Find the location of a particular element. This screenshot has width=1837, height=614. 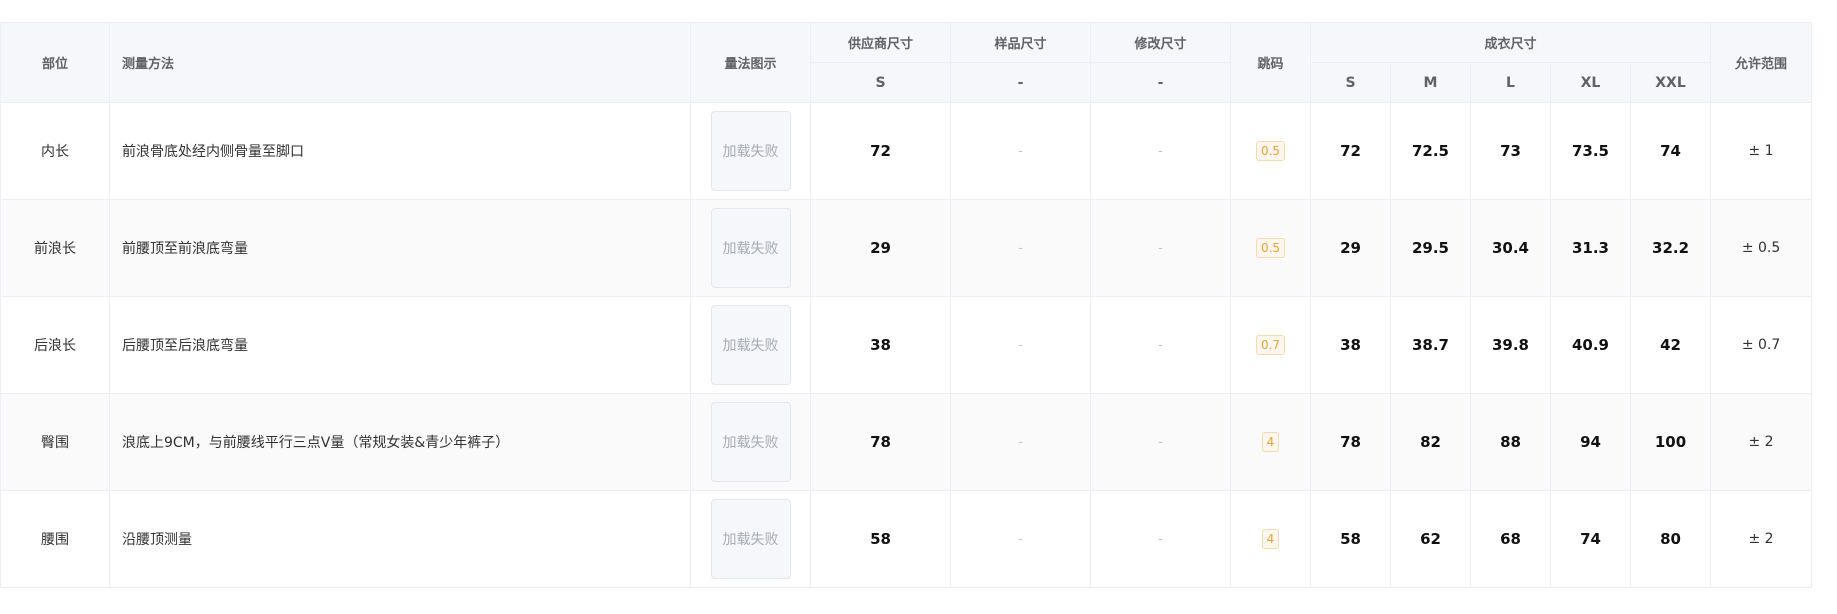

cell-size-xxl: 80 is located at coordinates (1670, 539).